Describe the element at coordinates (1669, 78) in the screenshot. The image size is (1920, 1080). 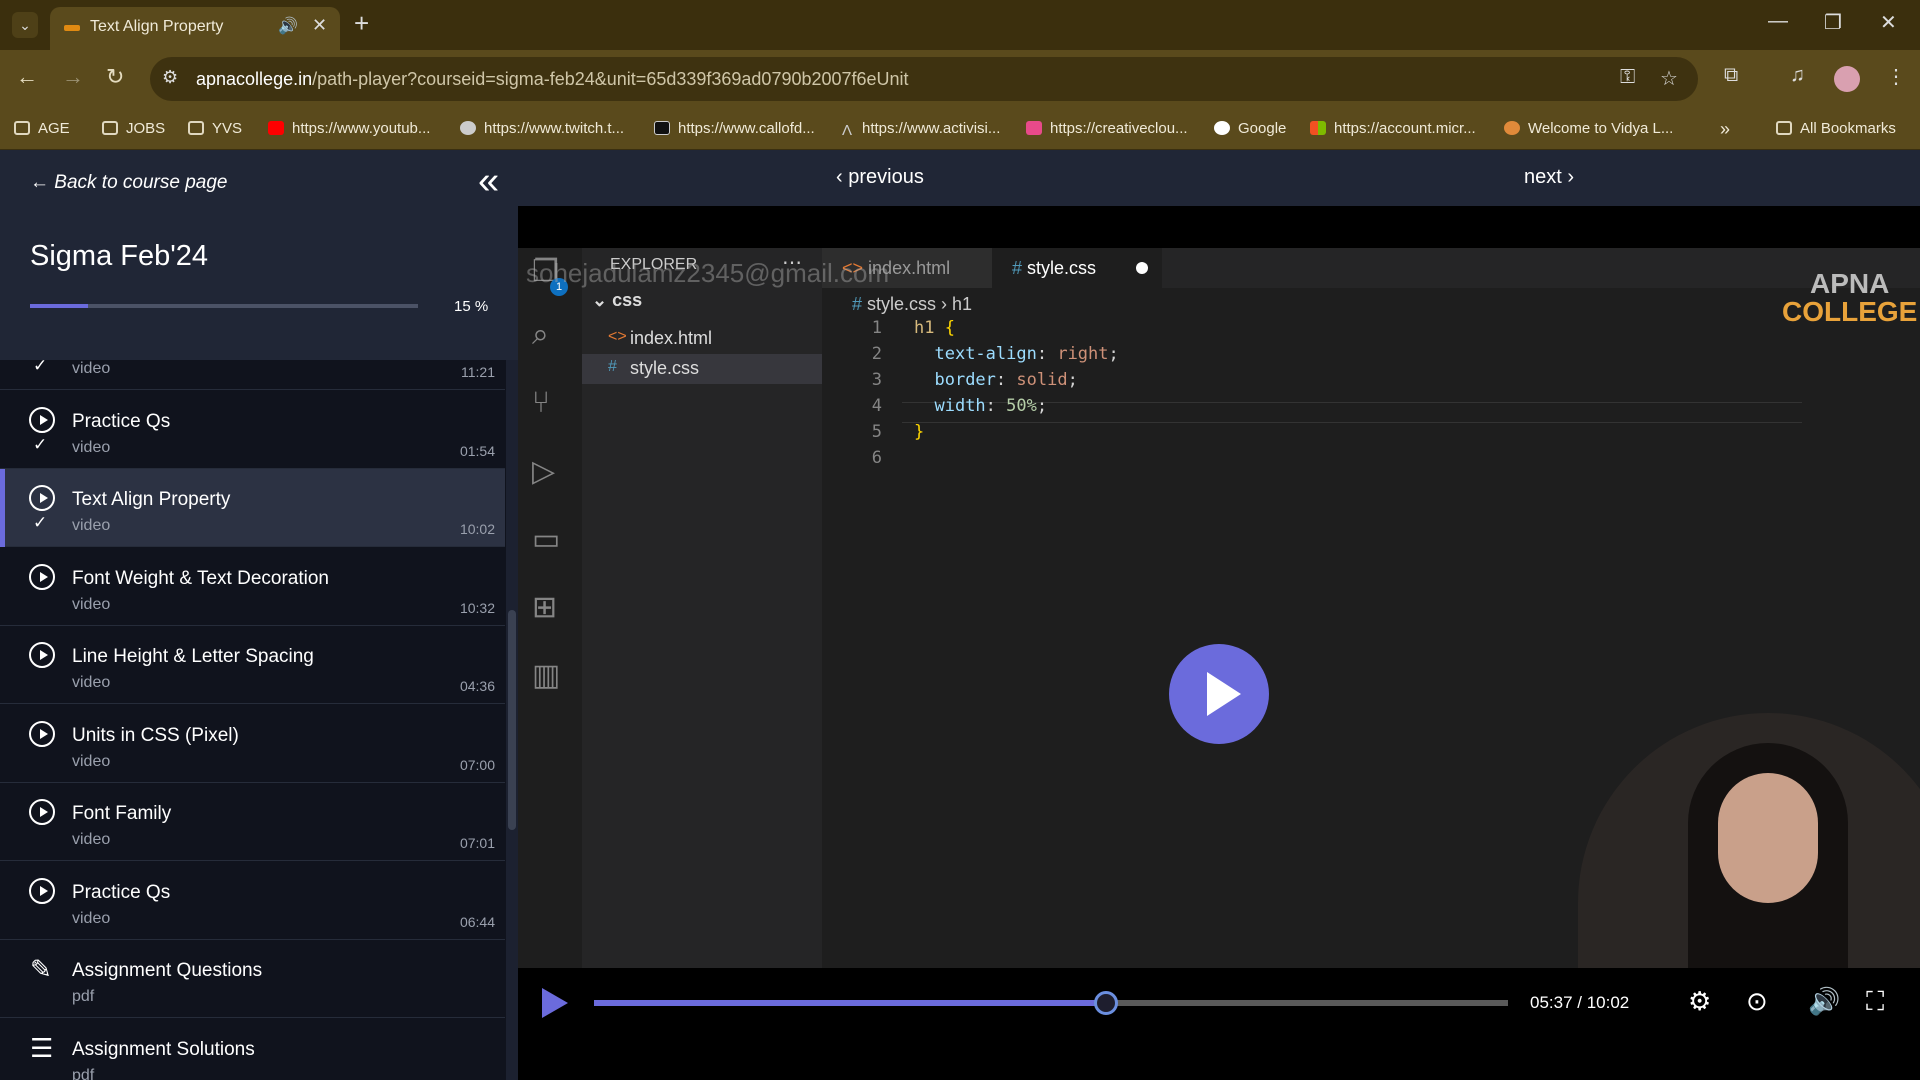
I see `bookmark-star-icon: ☆` at that location.